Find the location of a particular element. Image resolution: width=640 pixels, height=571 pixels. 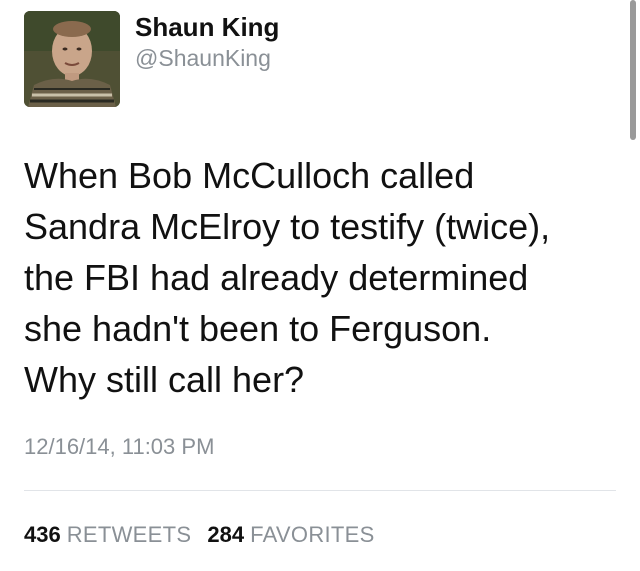

retweets-stat: 436 RETWEETS is located at coordinates (107, 534).